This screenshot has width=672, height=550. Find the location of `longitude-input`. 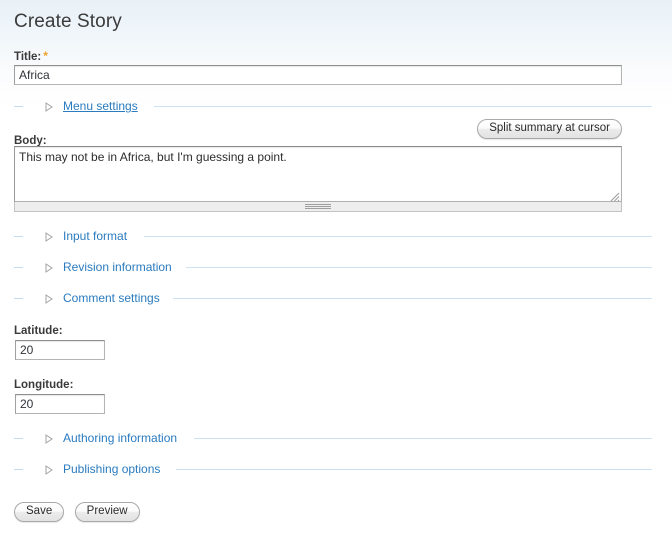

longitude-input is located at coordinates (60, 404).